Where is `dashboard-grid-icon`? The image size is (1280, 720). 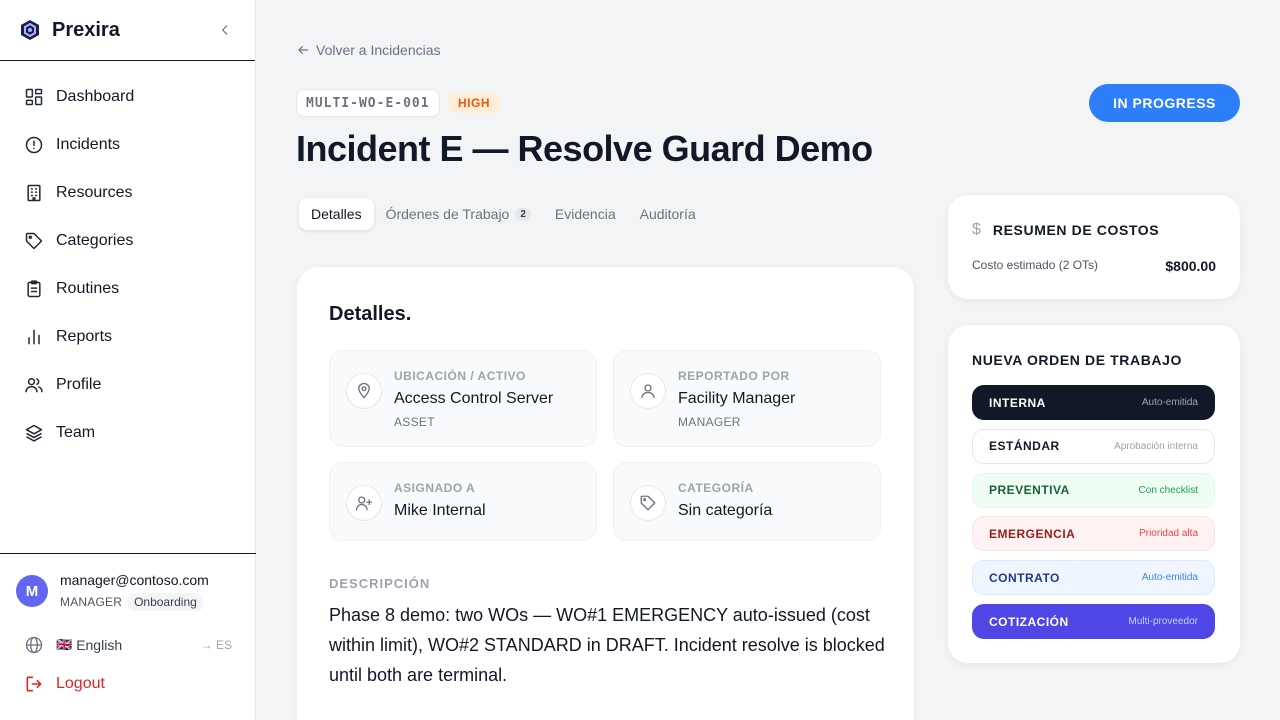 dashboard-grid-icon is located at coordinates (34, 97).